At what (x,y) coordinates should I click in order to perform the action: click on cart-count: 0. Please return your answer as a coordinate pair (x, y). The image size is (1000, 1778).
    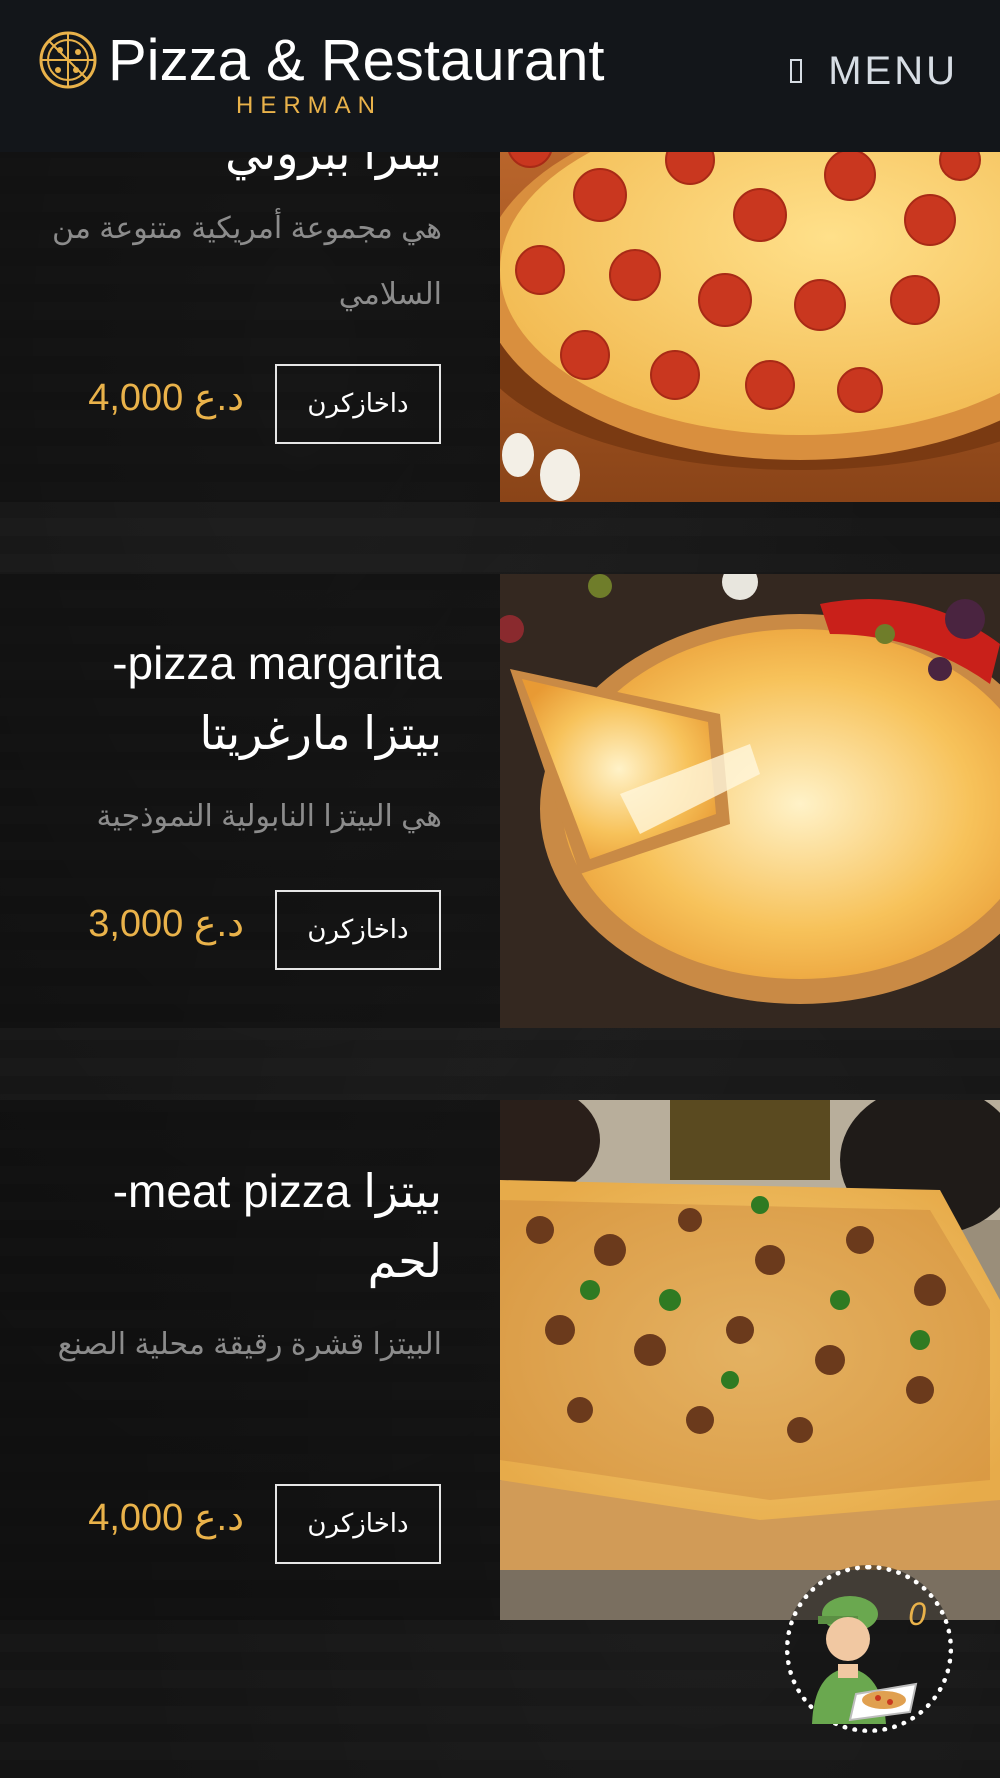
    Looking at the image, I should click on (917, 1614).